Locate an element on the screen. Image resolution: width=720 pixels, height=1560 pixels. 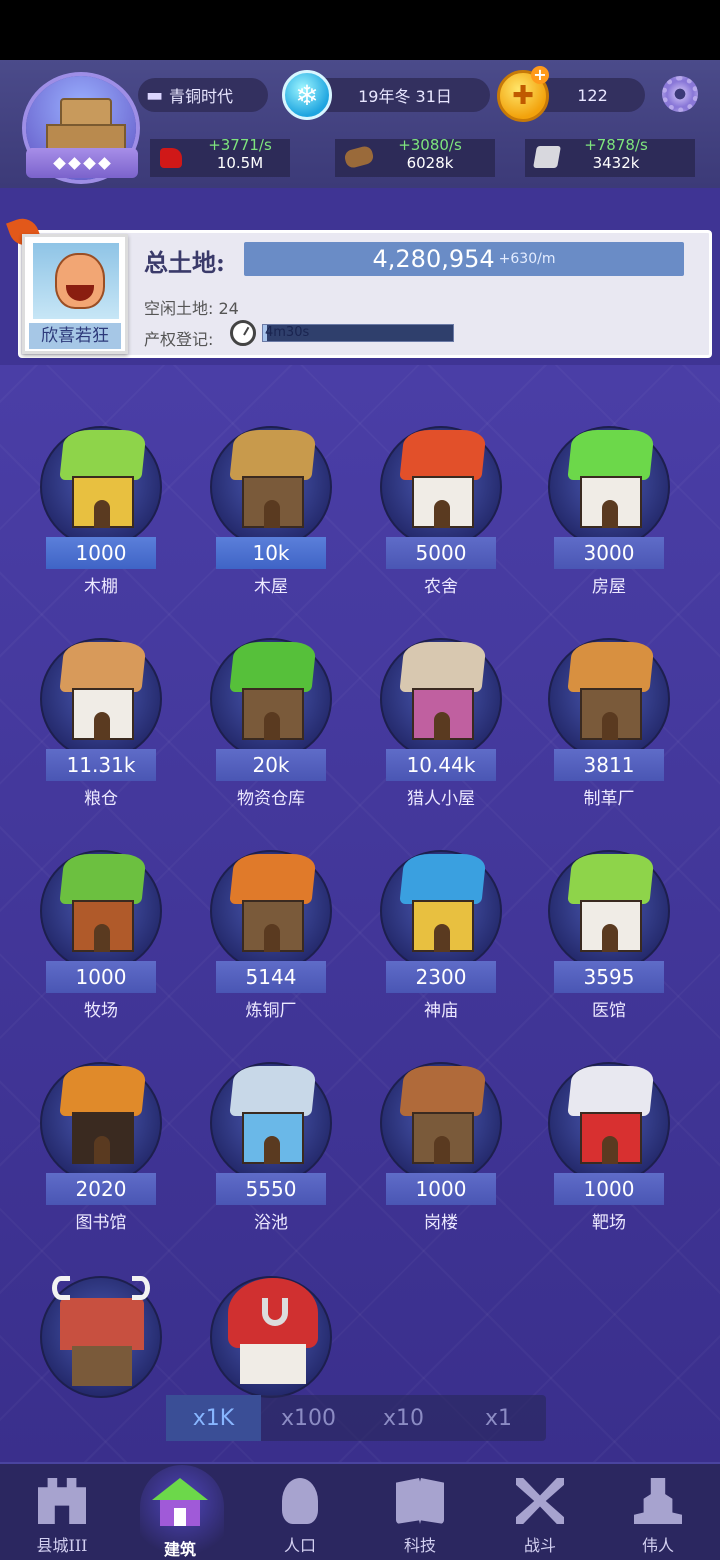
building-card: 1000 牧场 is located at coordinates (105, 929).